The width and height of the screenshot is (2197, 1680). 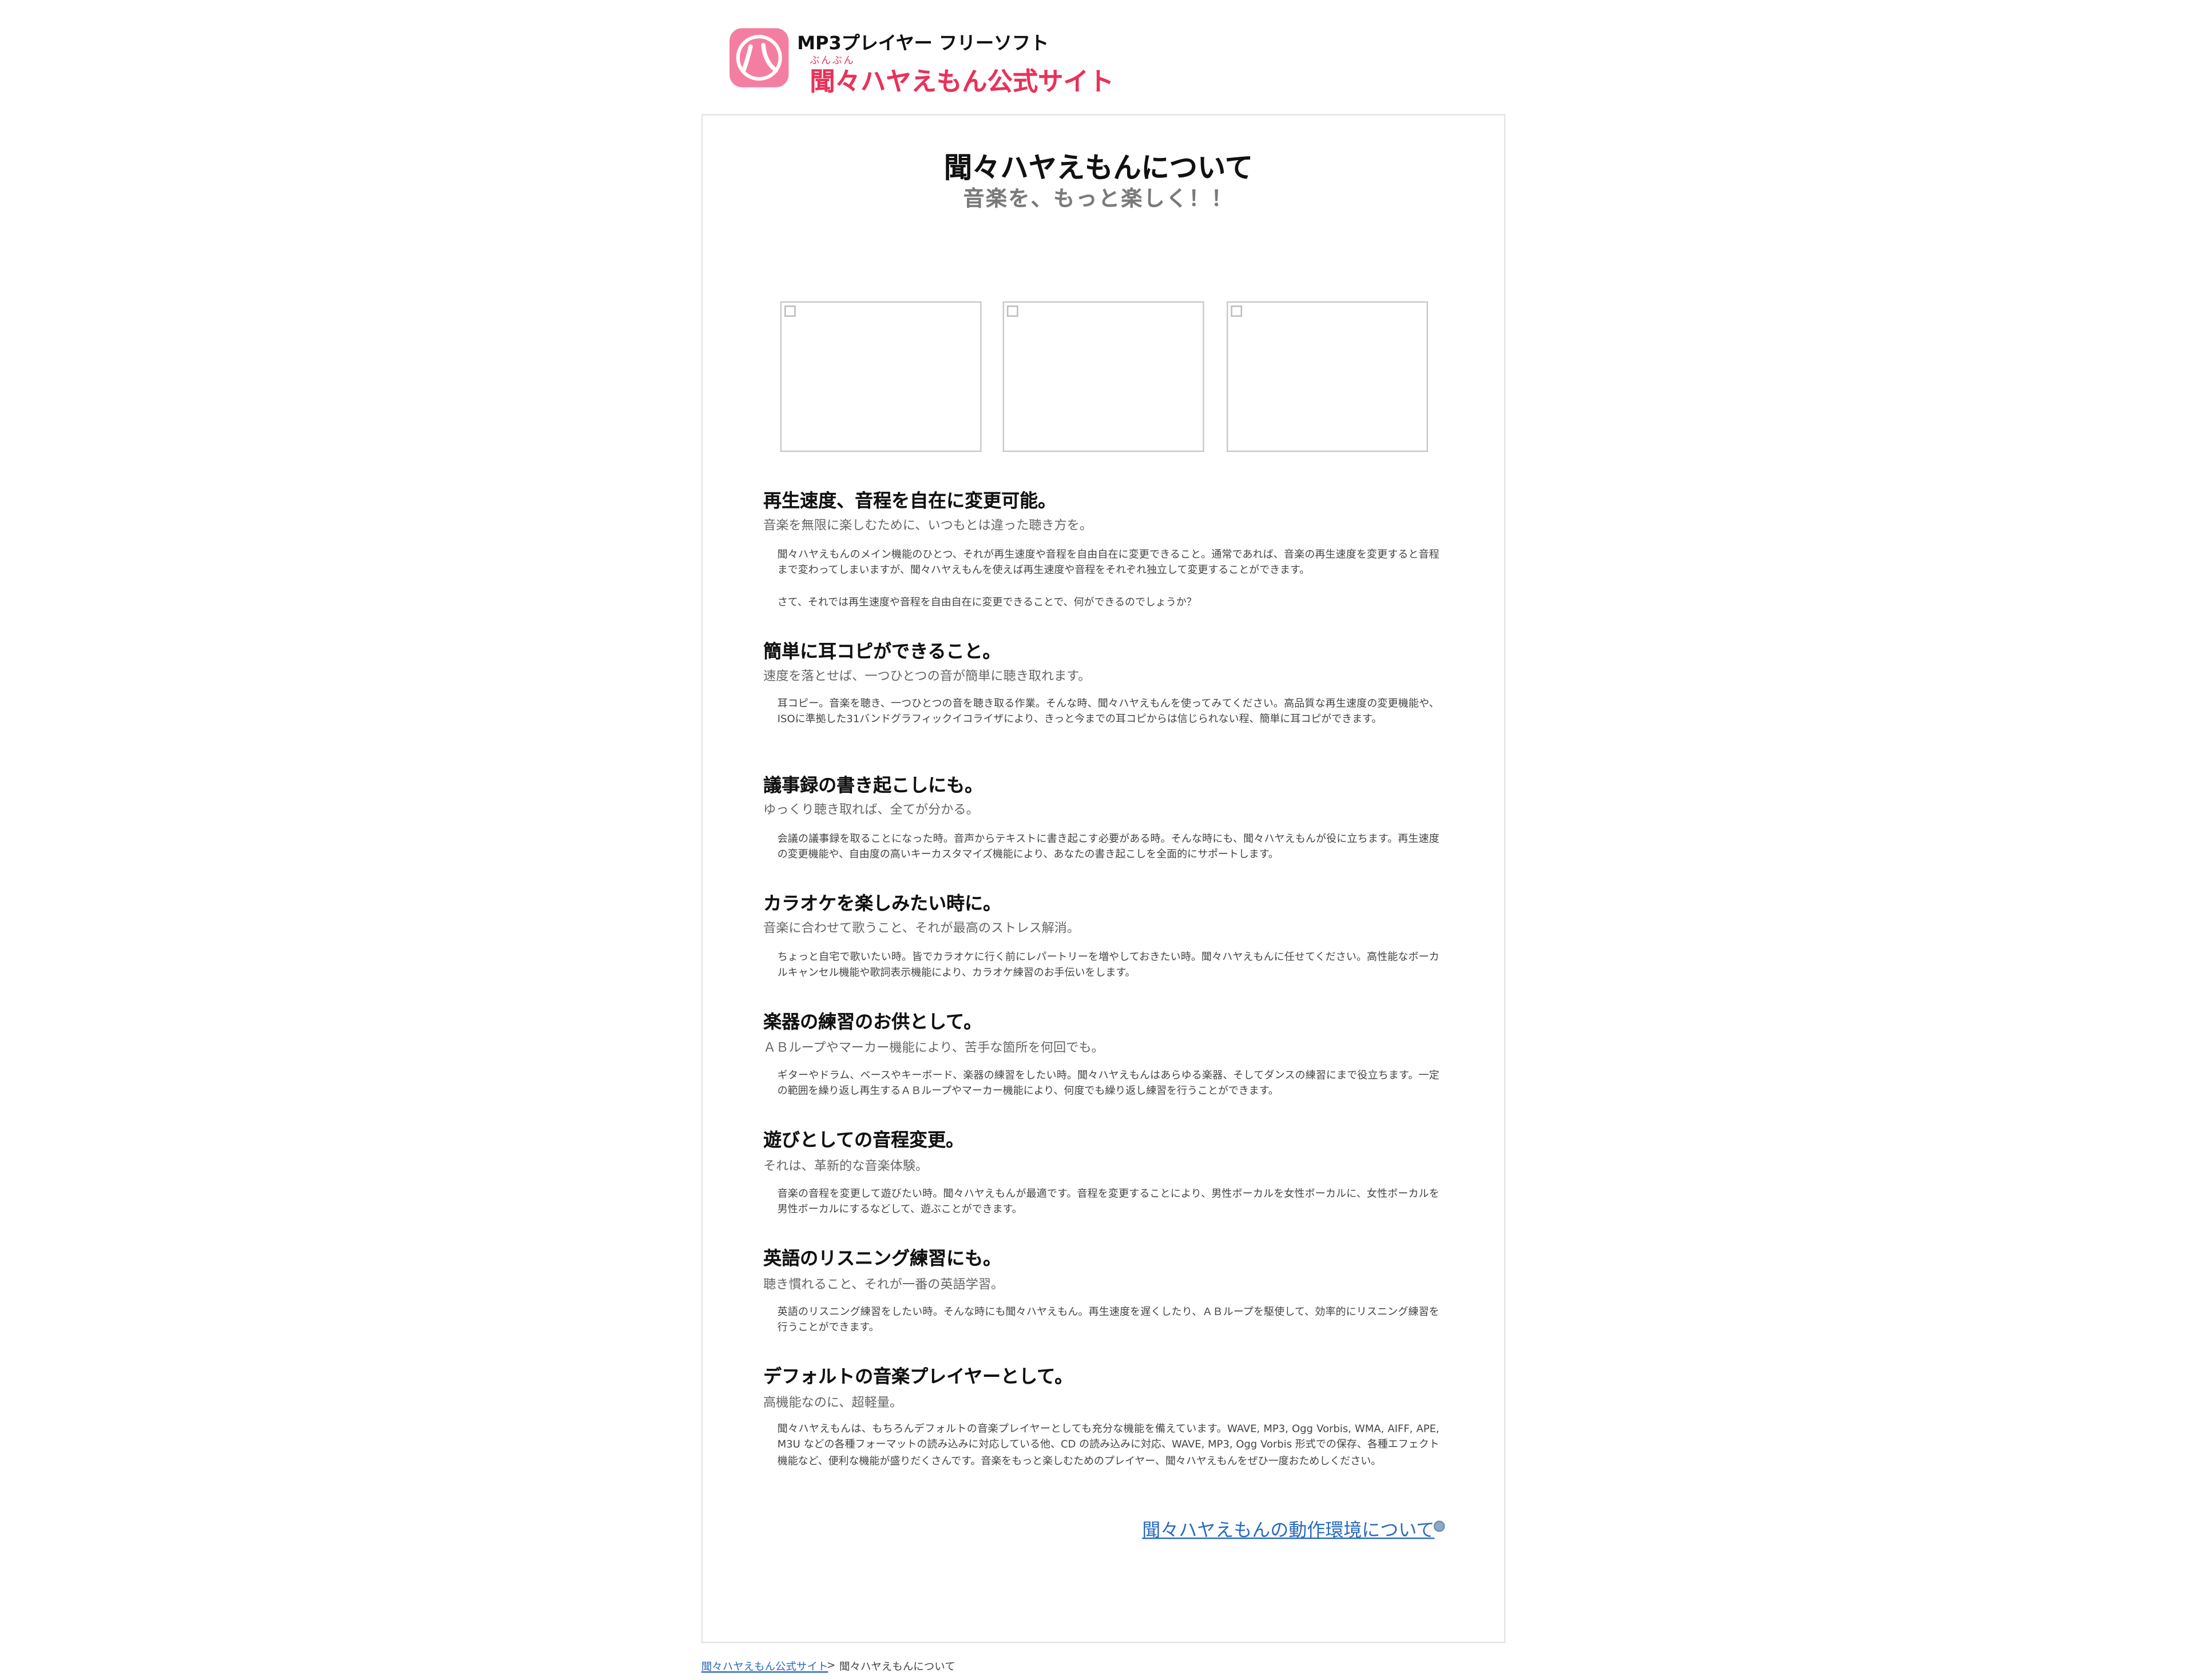 I want to click on section-heading: 楽器の練習のお供として。, so click(x=873, y=1023).